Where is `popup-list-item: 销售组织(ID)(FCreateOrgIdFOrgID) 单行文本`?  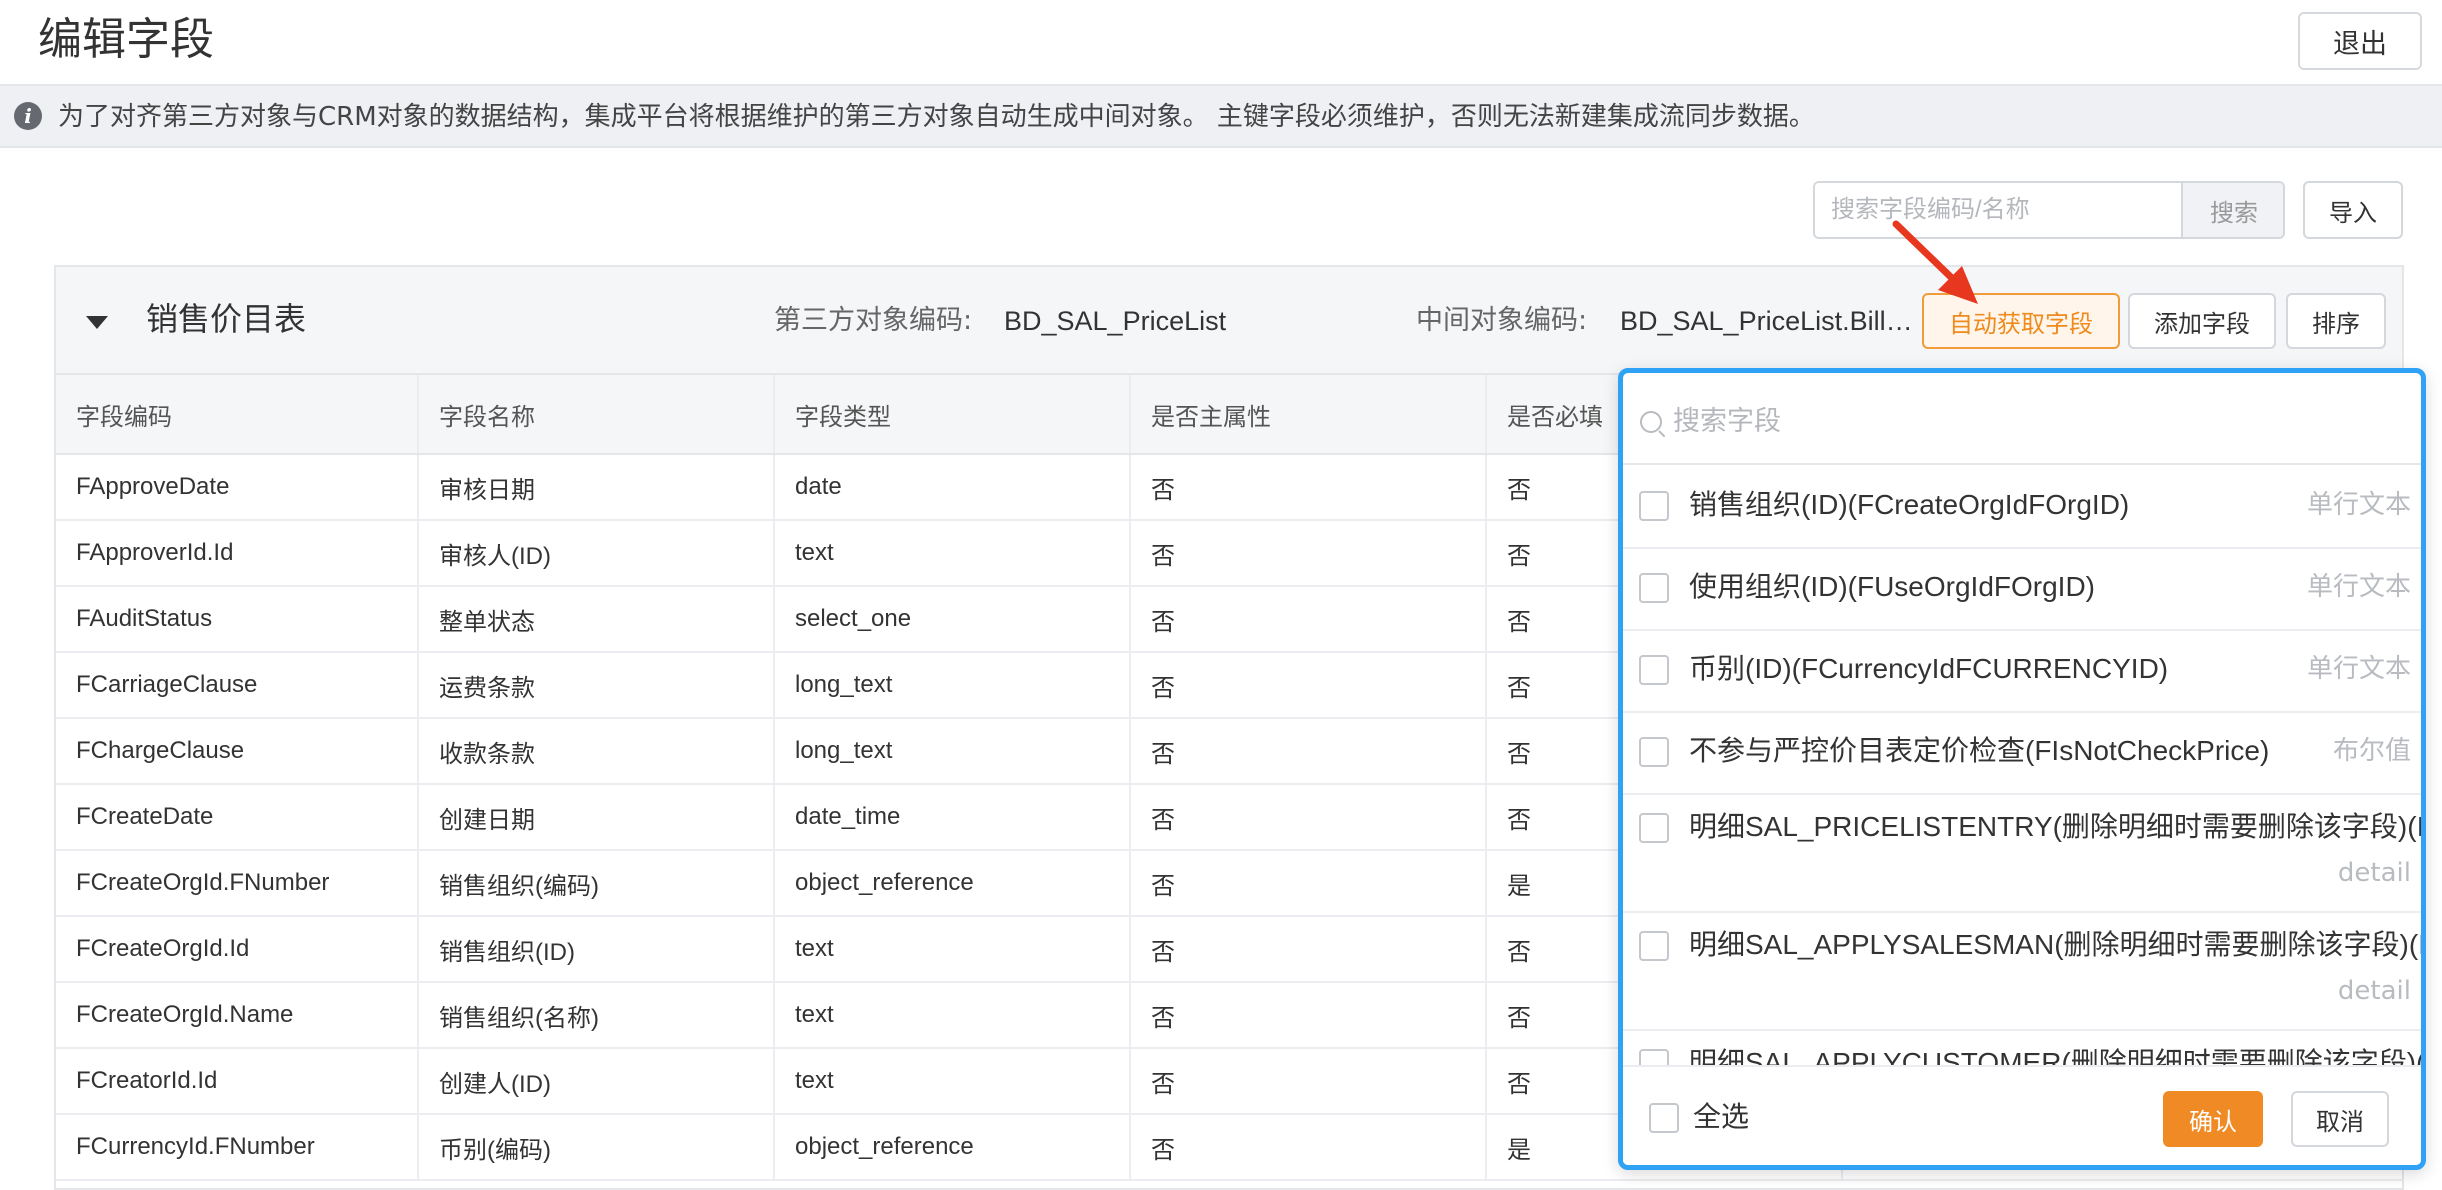
popup-list-item: 销售组织(ID)(FCreateOrgIdFOrgID) 单行文本 is located at coordinates (2022, 508).